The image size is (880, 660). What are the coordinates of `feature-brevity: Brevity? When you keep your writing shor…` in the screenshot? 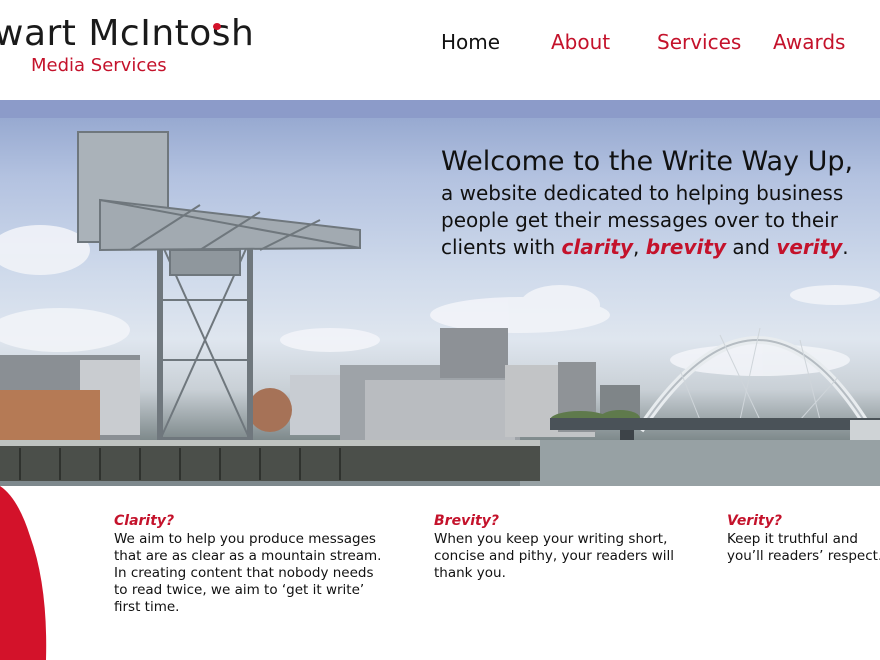 It's located at (574, 547).